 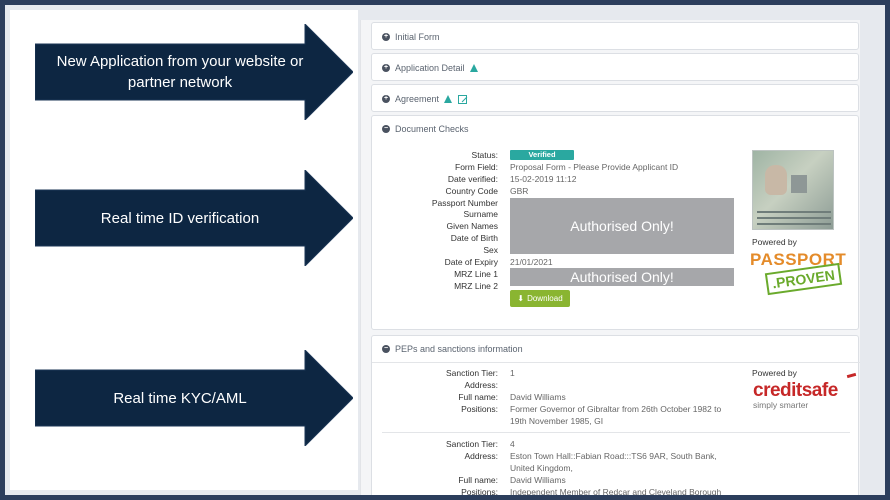 What do you see at coordinates (476, 286) in the screenshot?
I see `mrz2-label: MRZ Line 2` at bounding box center [476, 286].